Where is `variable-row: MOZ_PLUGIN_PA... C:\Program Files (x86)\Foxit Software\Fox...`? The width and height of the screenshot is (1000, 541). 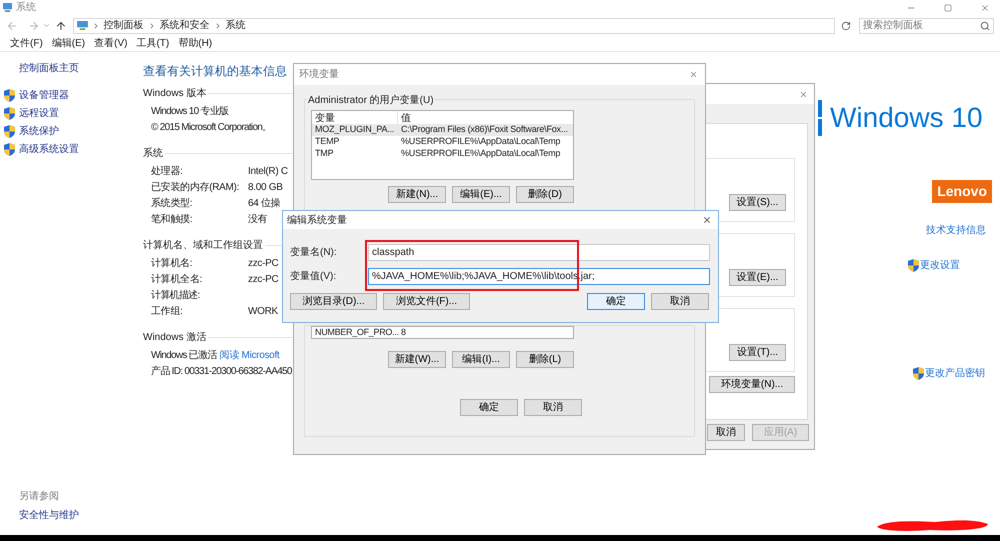 variable-row: MOZ_PLUGIN_PA... C:\Program Files (x86)\Foxit Software\Fox... is located at coordinates (442, 130).